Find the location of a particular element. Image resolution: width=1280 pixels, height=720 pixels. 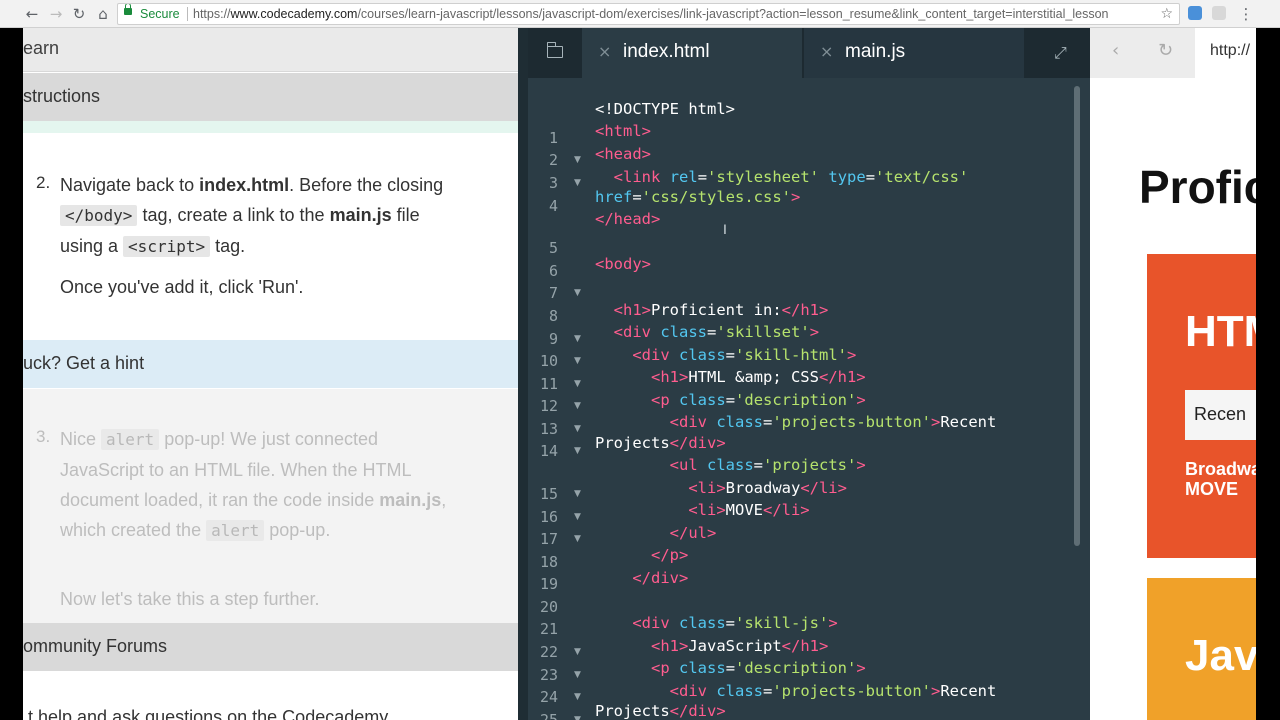

line-number: 17 is located at coordinates (548, 539).